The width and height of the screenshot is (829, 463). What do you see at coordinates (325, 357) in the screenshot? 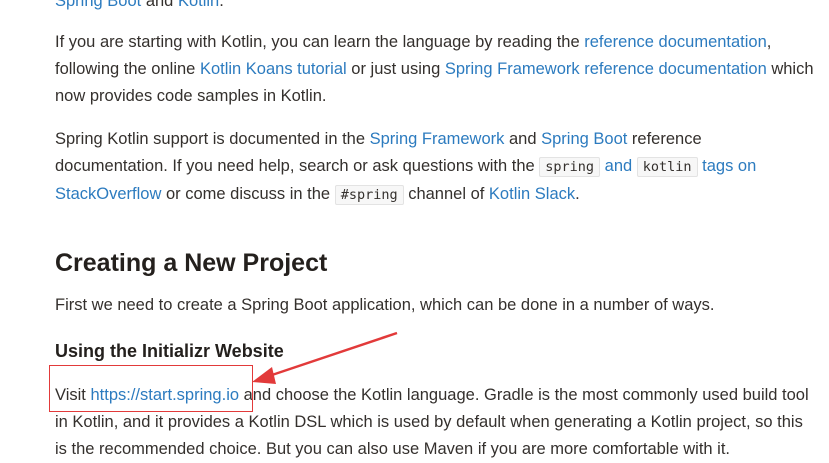
I see `annotation-arrow-icon` at bounding box center [325, 357].